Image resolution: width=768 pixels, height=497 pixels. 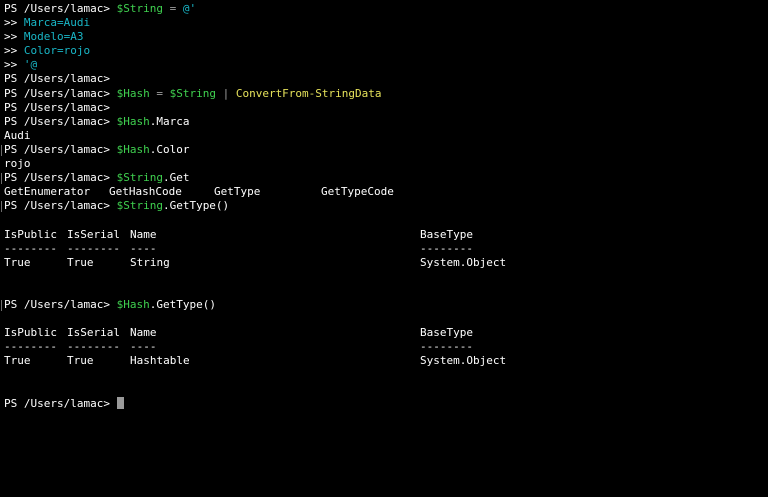 What do you see at coordinates (384, 164) in the screenshot?
I see `output-line: rojo` at bounding box center [384, 164].